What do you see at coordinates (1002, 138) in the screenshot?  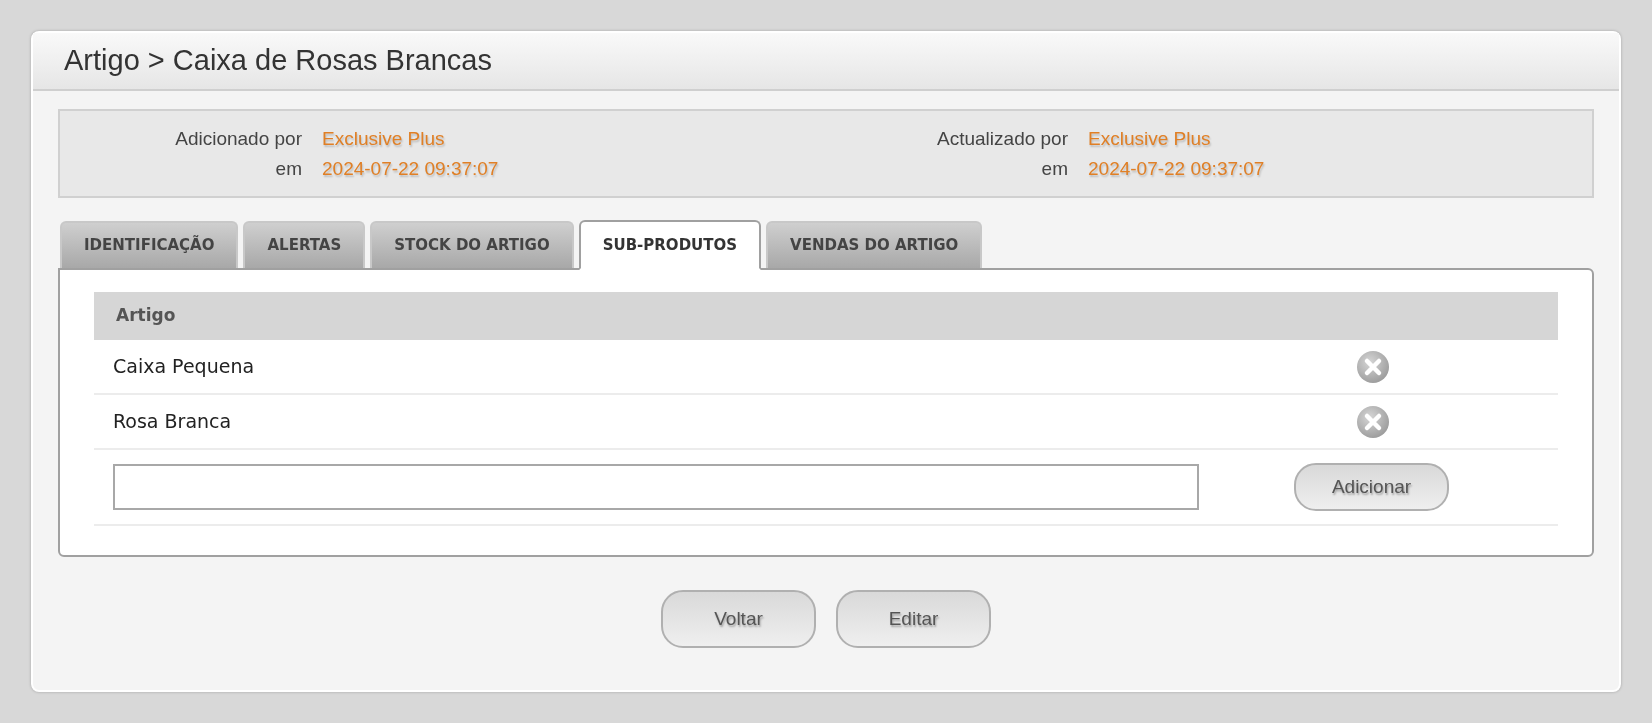 I see `audit-label: Actualizado por` at bounding box center [1002, 138].